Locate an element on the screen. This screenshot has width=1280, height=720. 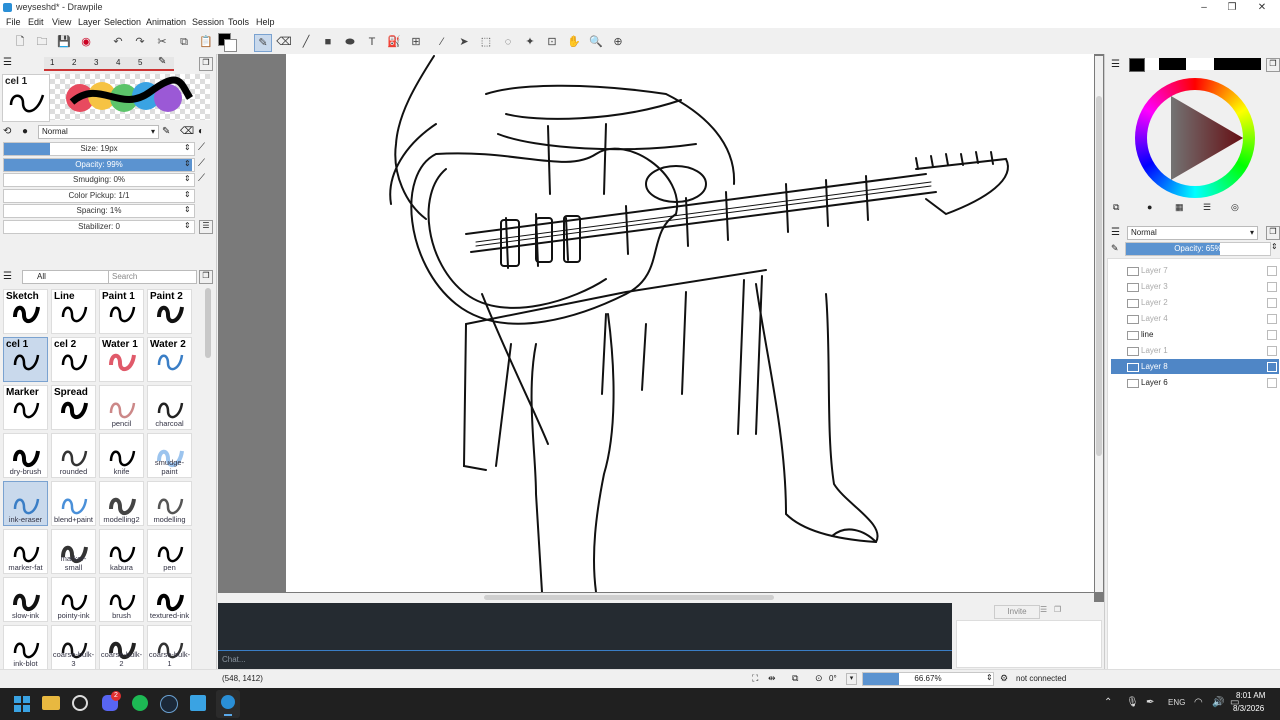
save-icon: 💾 is located at coordinates (64, 42).